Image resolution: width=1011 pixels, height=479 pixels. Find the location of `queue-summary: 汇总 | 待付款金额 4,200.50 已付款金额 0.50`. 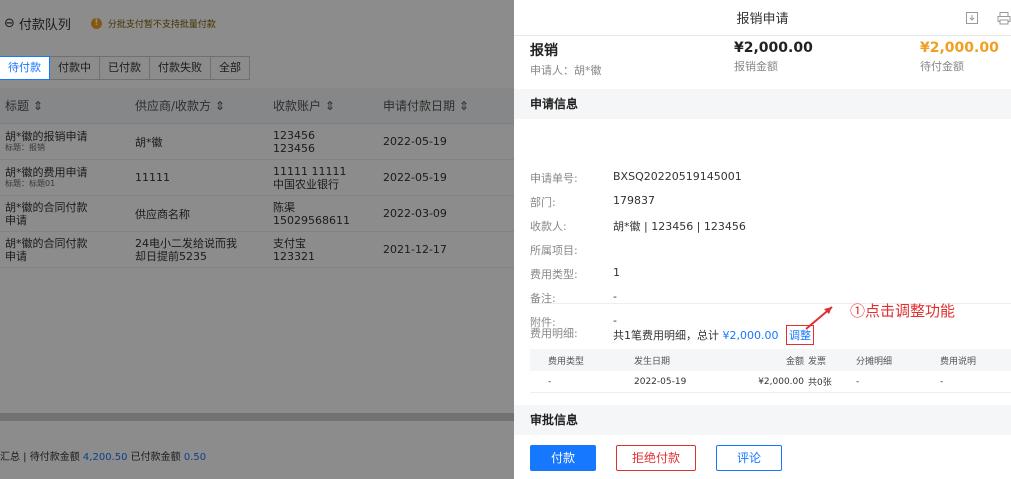

queue-summary: 汇总 | 待付款金额 4,200.50 已付款金额 0.50 is located at coordinates (103, 457).